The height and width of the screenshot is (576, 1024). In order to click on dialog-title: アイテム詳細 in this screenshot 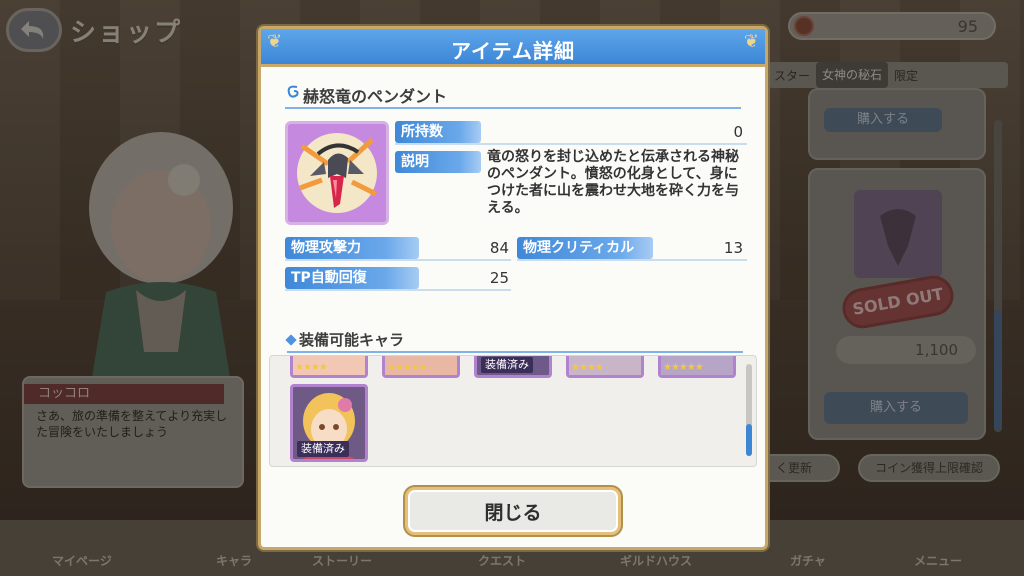, I will do `click(513, 51)`.